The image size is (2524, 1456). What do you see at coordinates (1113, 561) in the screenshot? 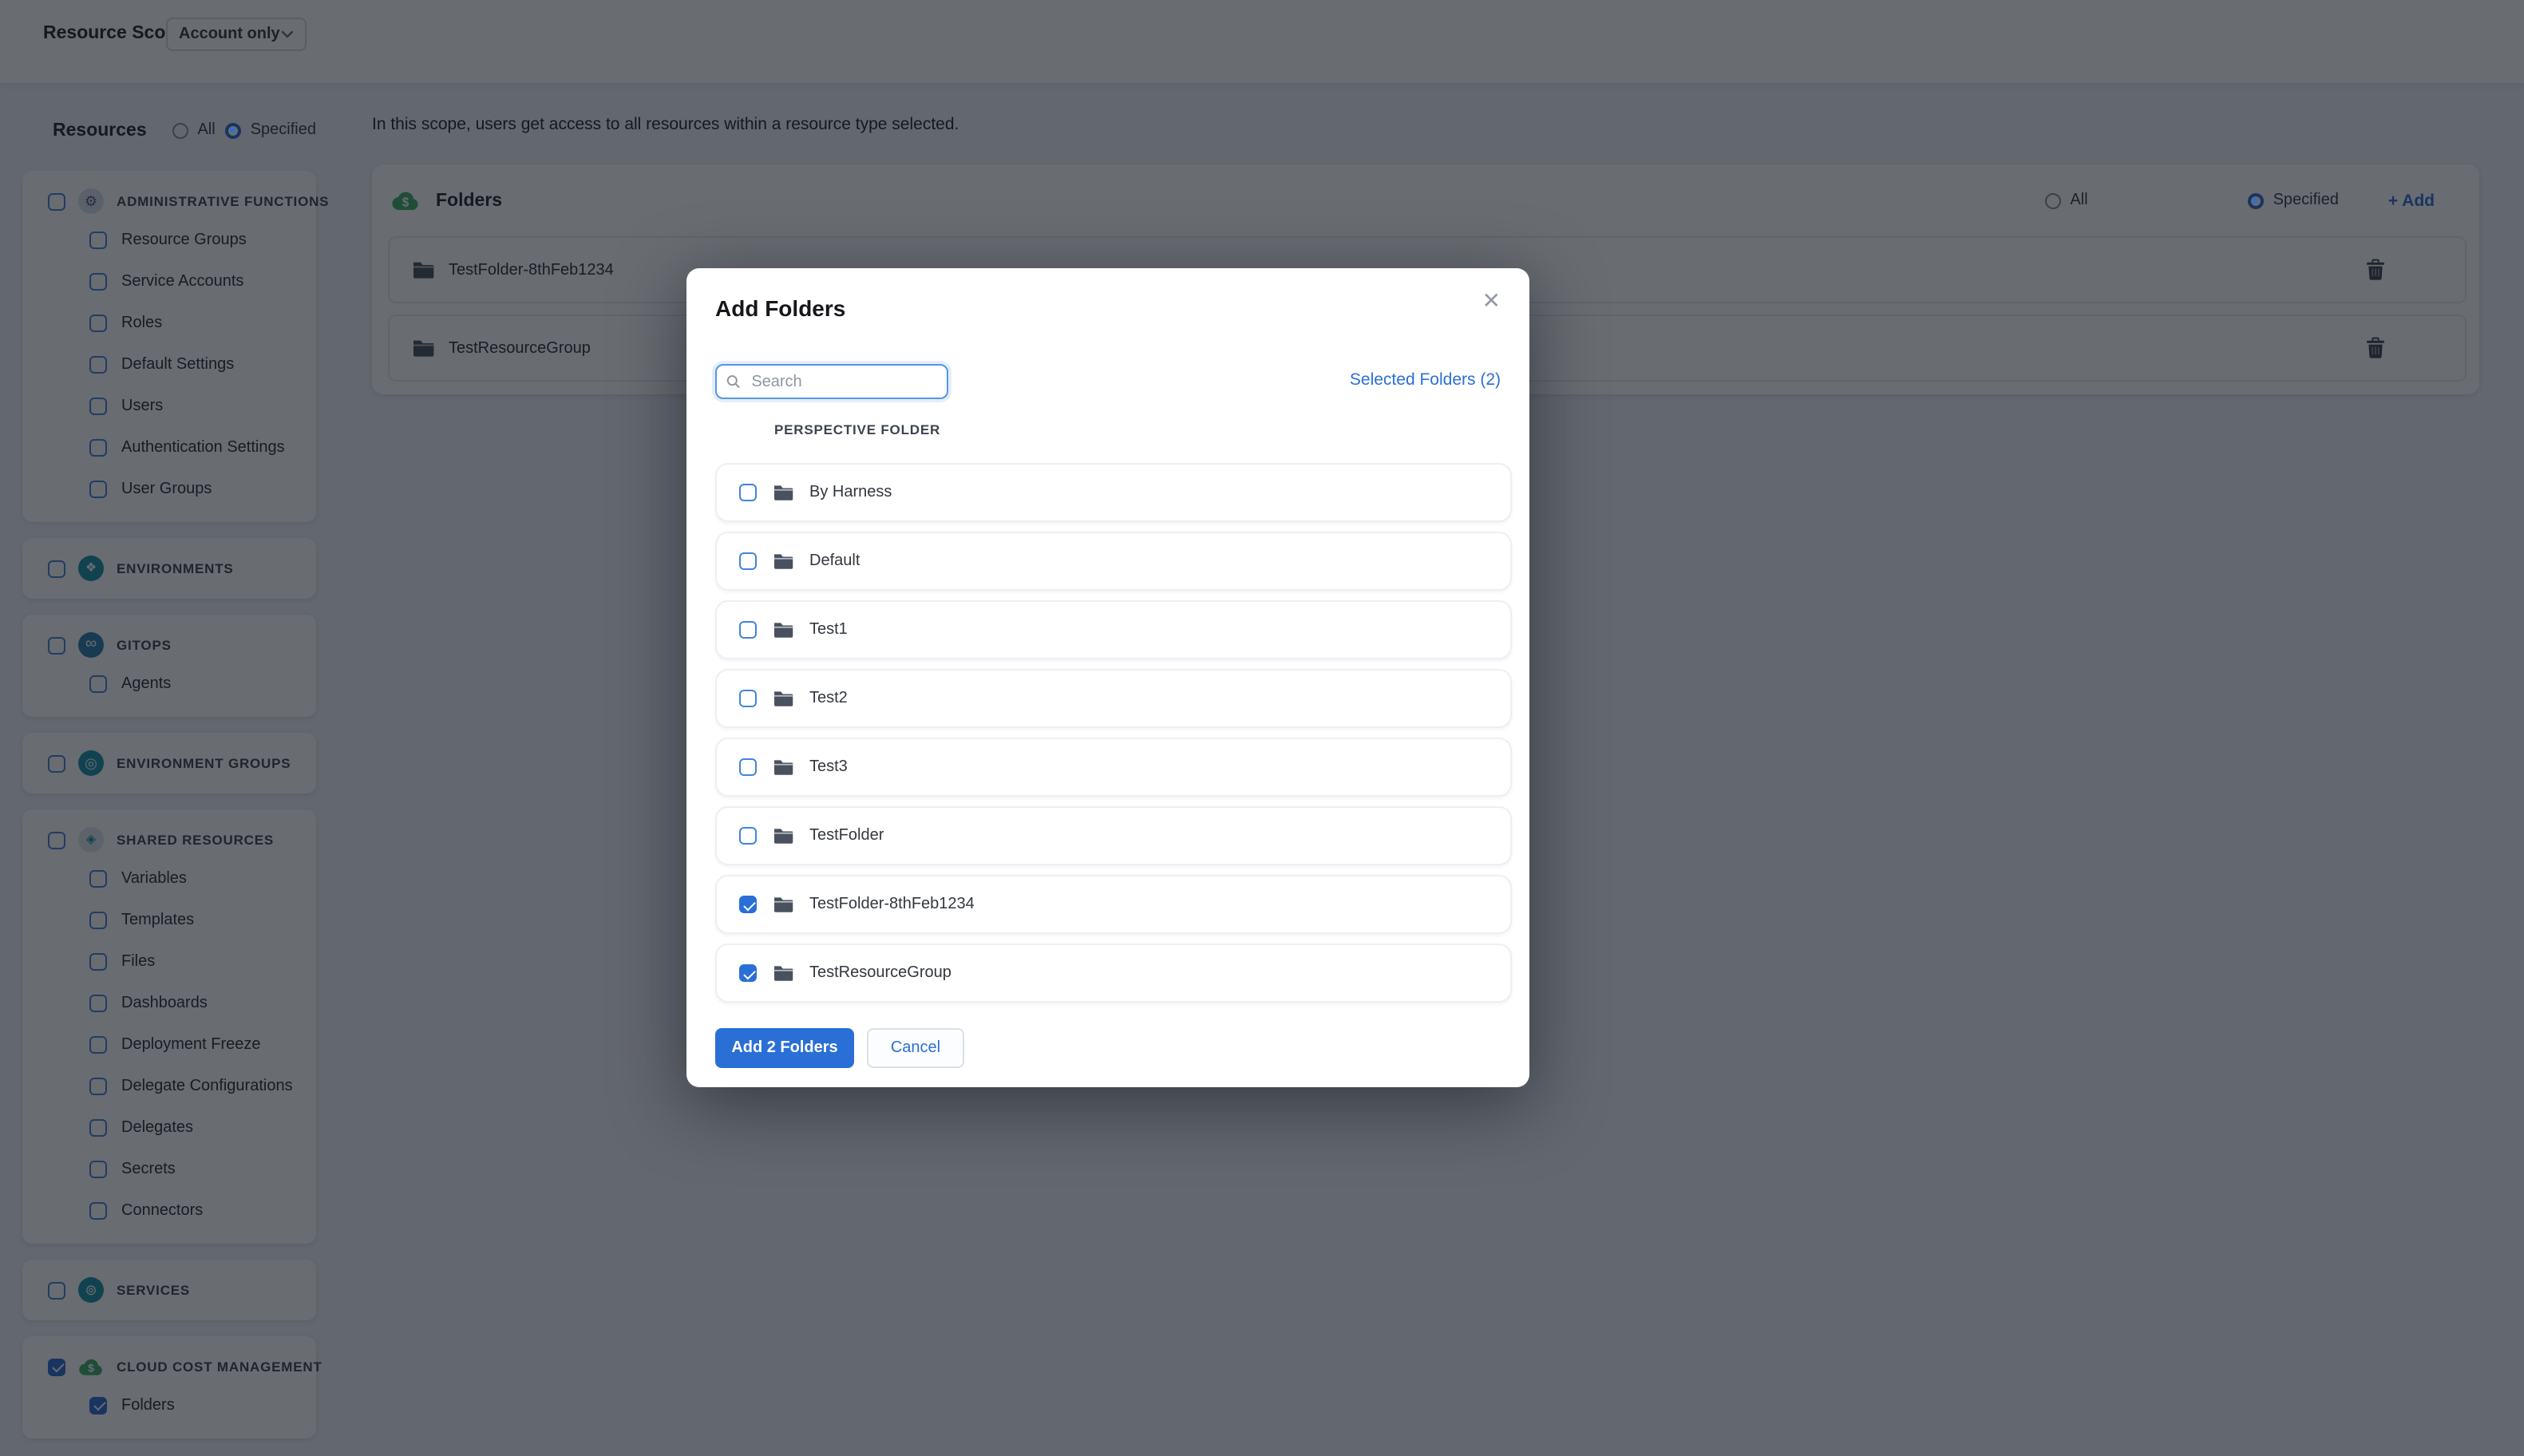
I see `list-item: Default` at bounding box center [1113, 561].